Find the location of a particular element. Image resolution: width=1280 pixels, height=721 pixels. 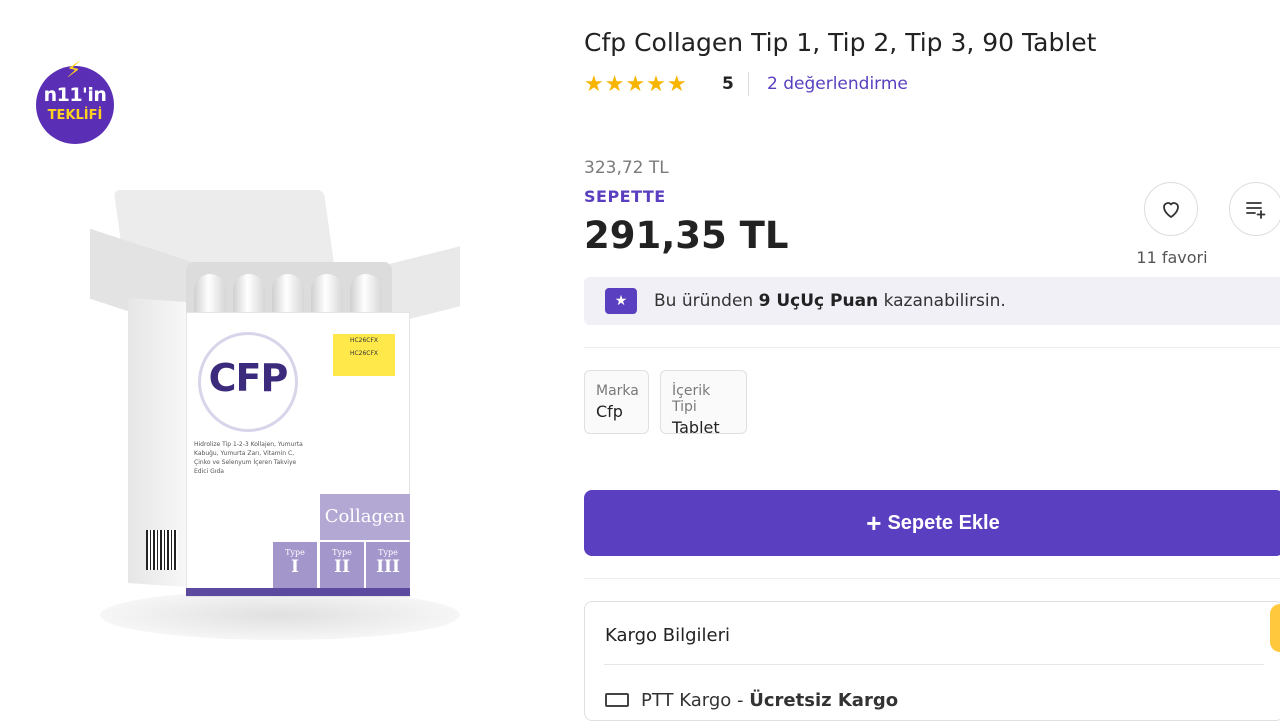

add-to-cart-label: Sepete Ekle is located at coordinates (943, 522).